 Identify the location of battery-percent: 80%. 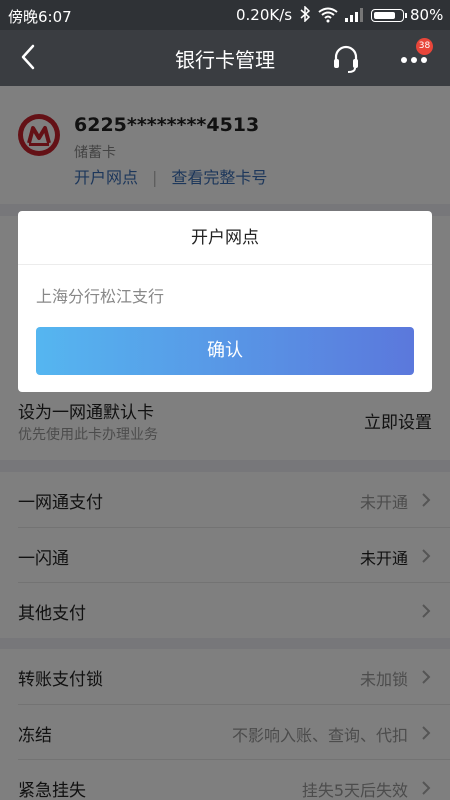
(427, 15).